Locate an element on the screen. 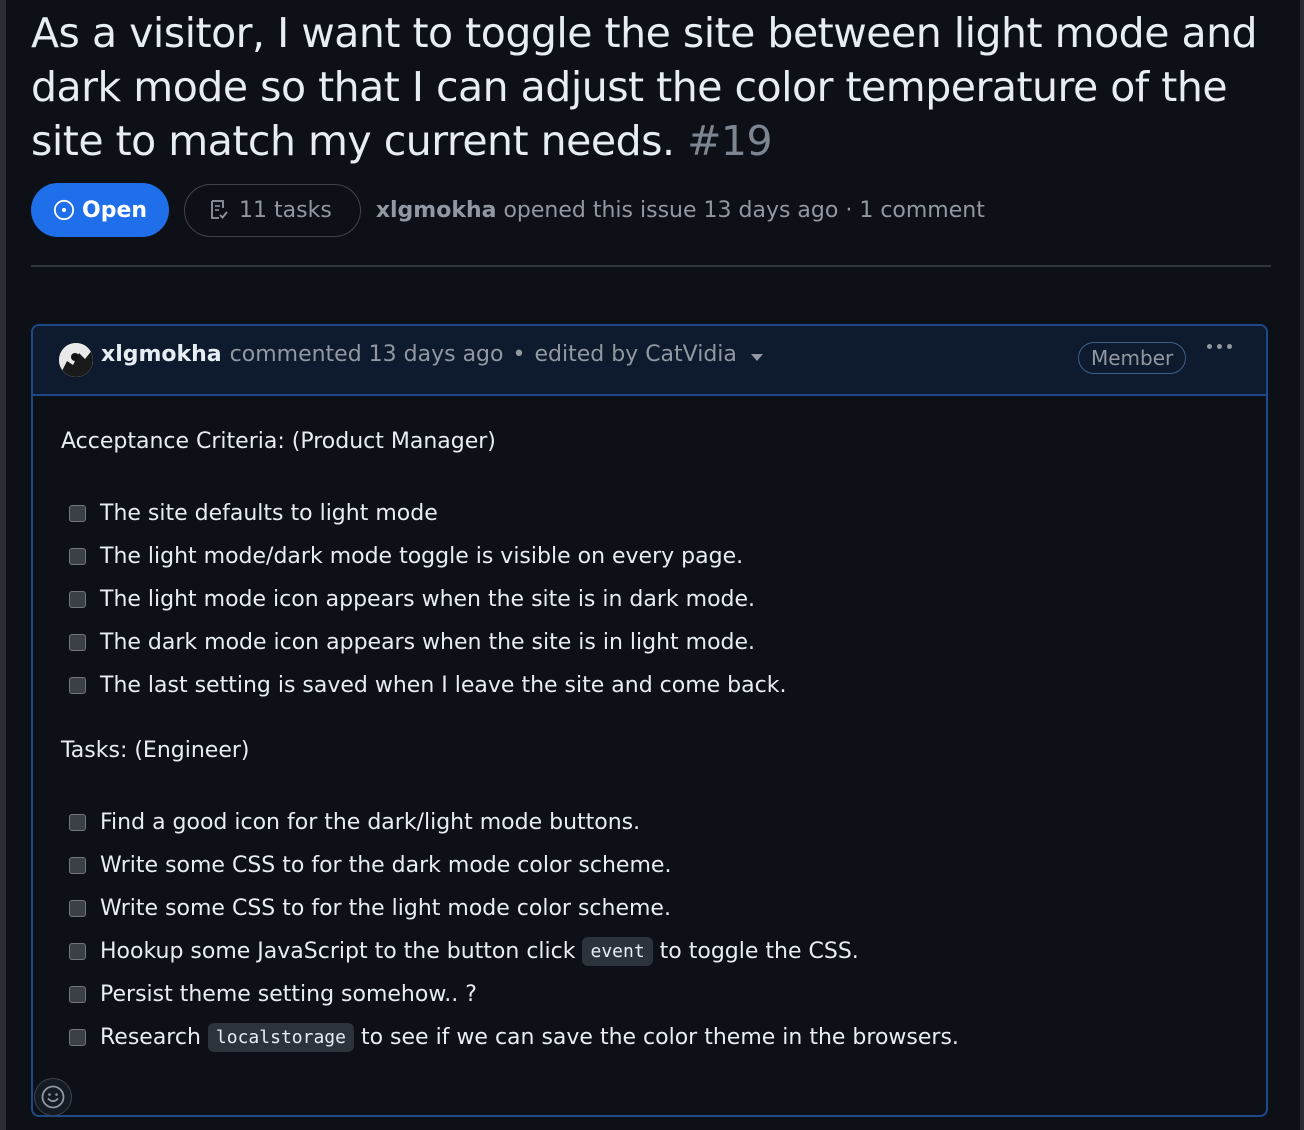 The image size is (1304, 1130). add-reaction-button is located at coordinates (53, 1097).